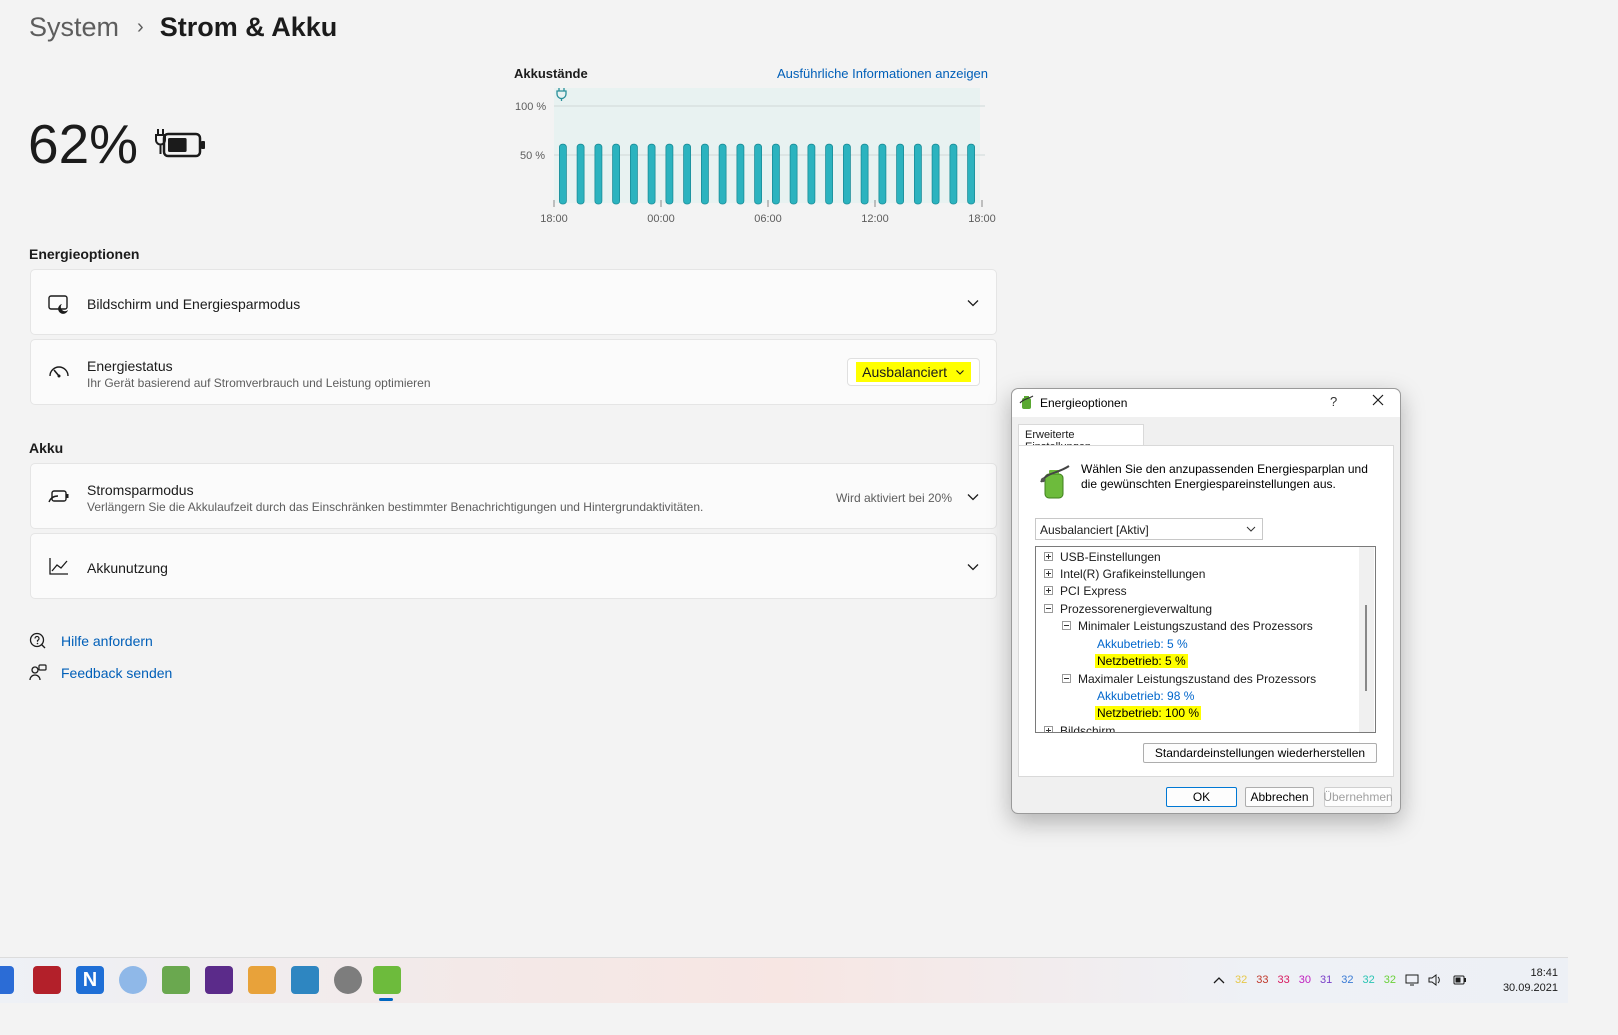 The image size is (1618, 1035). What do you see at coordinates (1145, 695) in the screenshot?
I see `tree-item-max-battery: Akkubetrieb: 98 %` at bounding box center [1145, 695].